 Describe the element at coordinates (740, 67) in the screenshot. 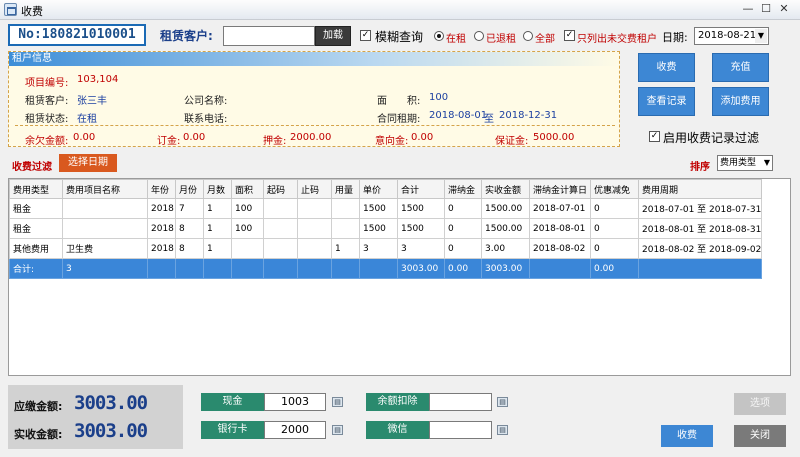

I see `recharge-button: 充值` at that location.